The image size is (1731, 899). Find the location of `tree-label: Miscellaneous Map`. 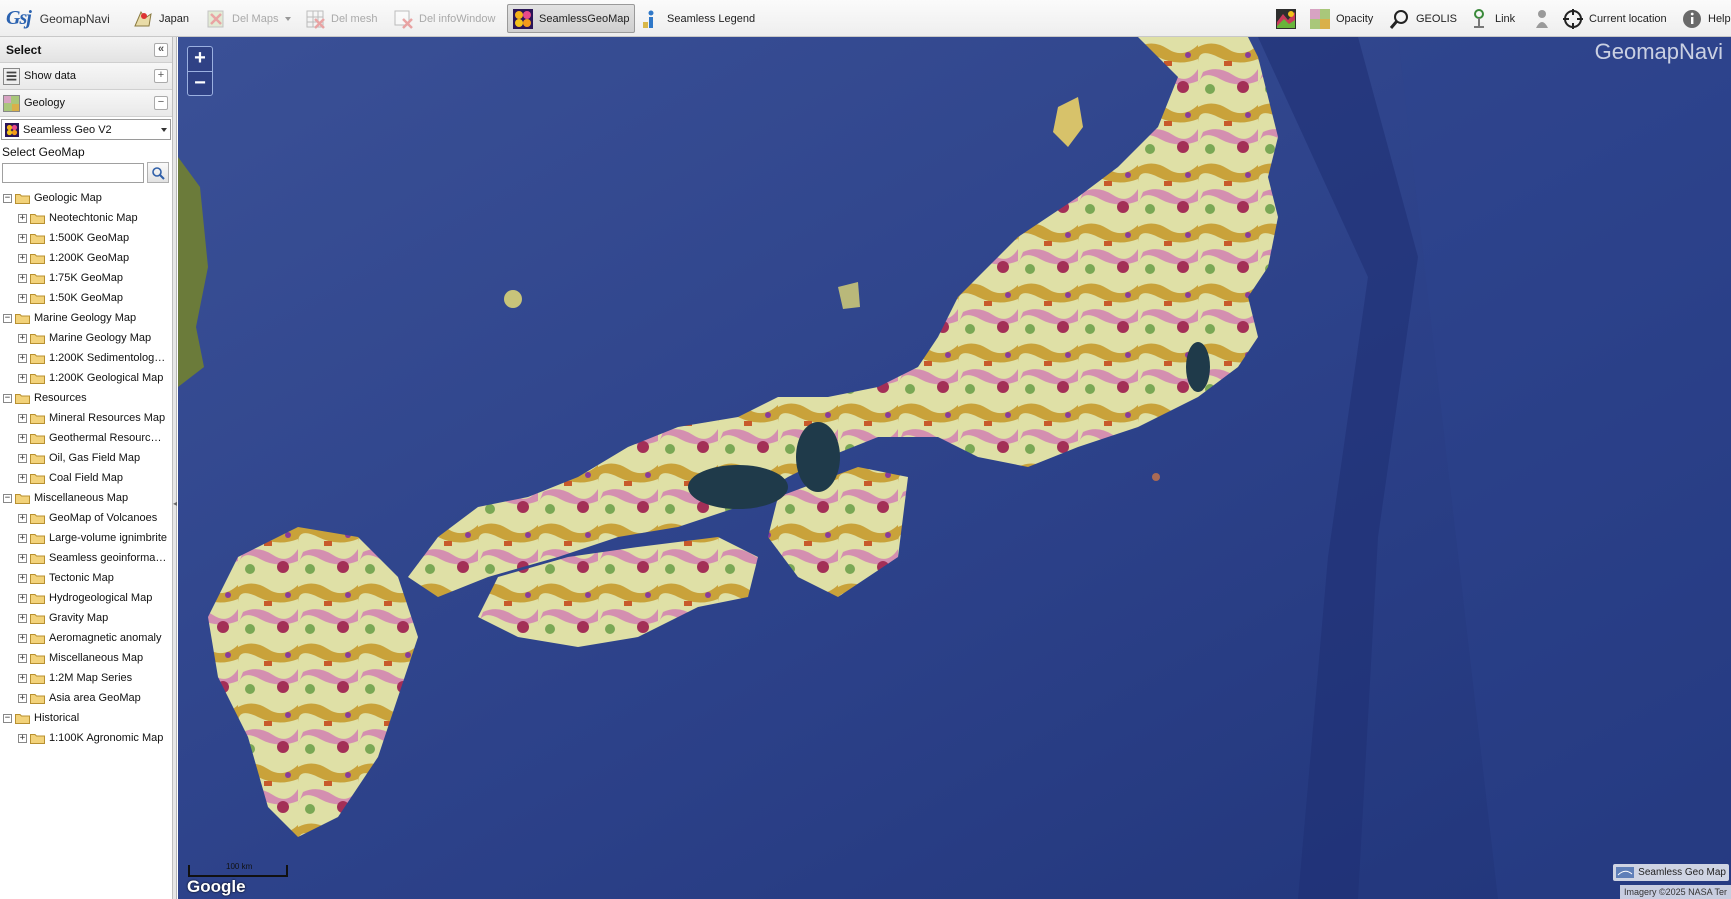

tree-label: Miscellaneous Map is located at coordinates (96, 658).